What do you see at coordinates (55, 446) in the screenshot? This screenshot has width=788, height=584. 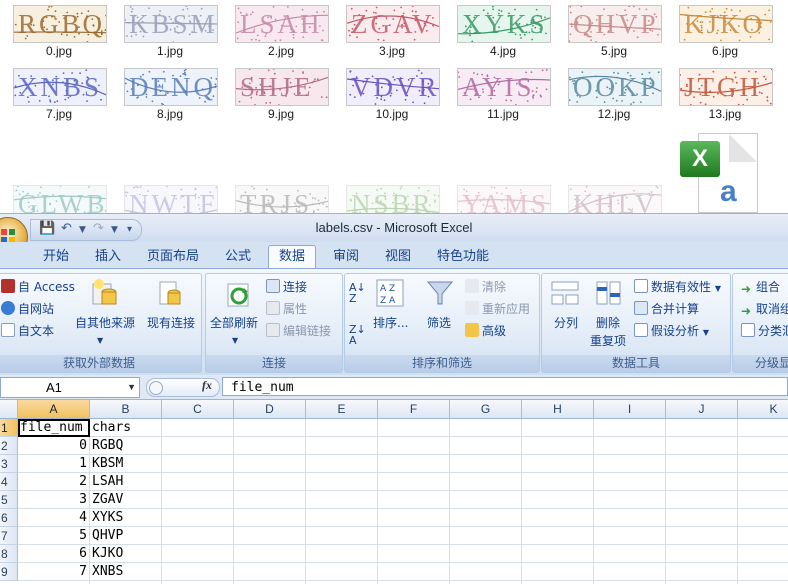 I see `cell-file-num: 0` at bounding box center [55, 446].